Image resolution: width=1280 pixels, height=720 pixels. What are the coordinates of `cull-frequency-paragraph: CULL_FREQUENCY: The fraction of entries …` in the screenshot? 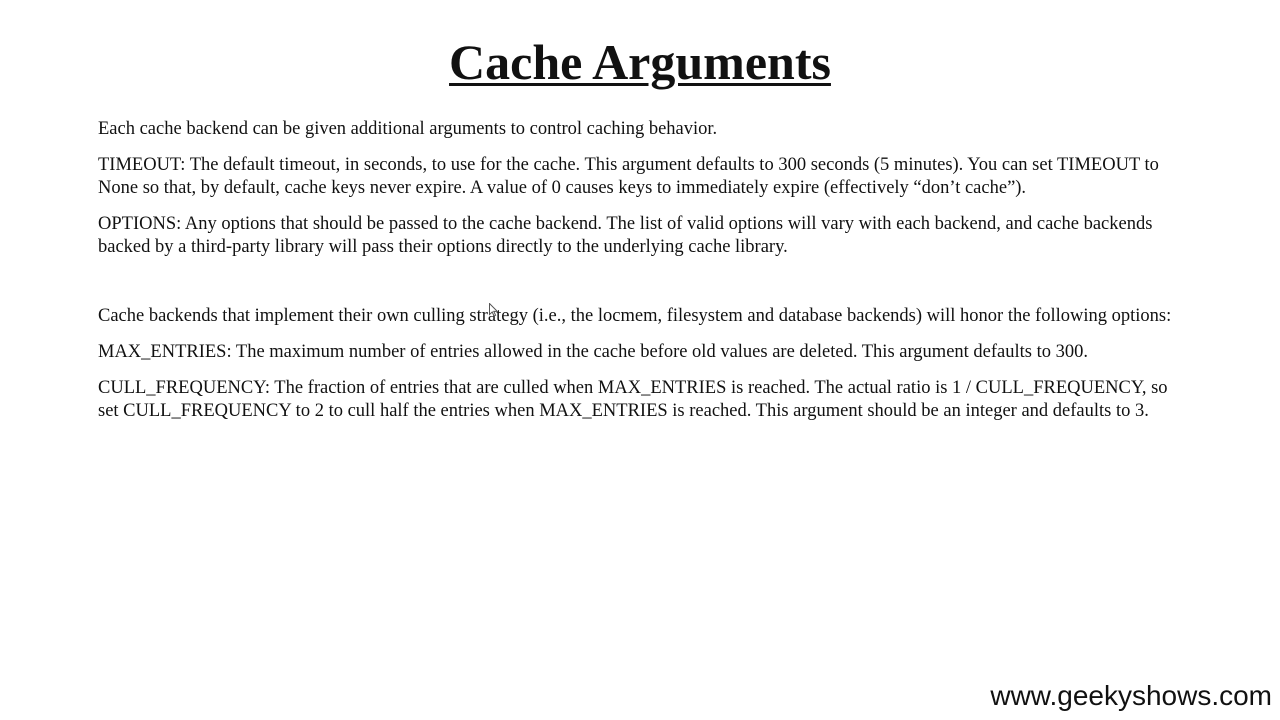 It's located at (633, 399).